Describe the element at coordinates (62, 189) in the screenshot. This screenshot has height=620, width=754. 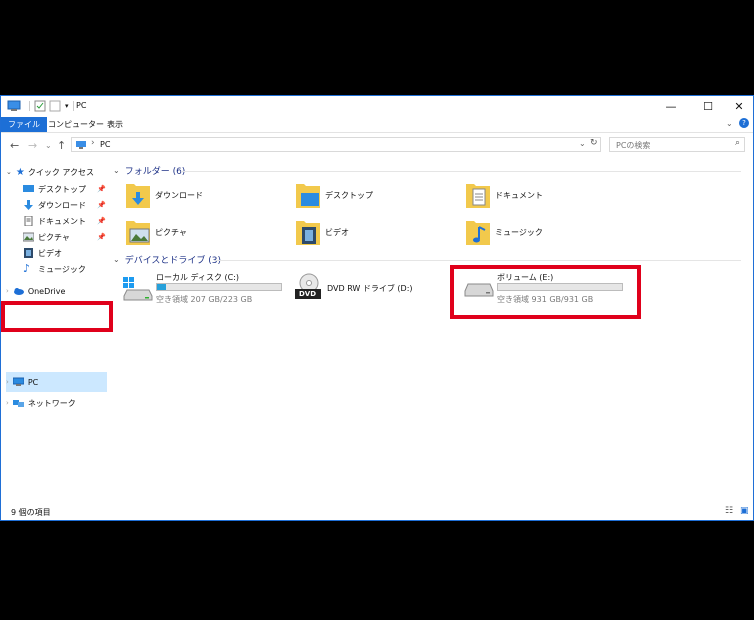
I see `nav-item-label: デスクトップ` at that location.